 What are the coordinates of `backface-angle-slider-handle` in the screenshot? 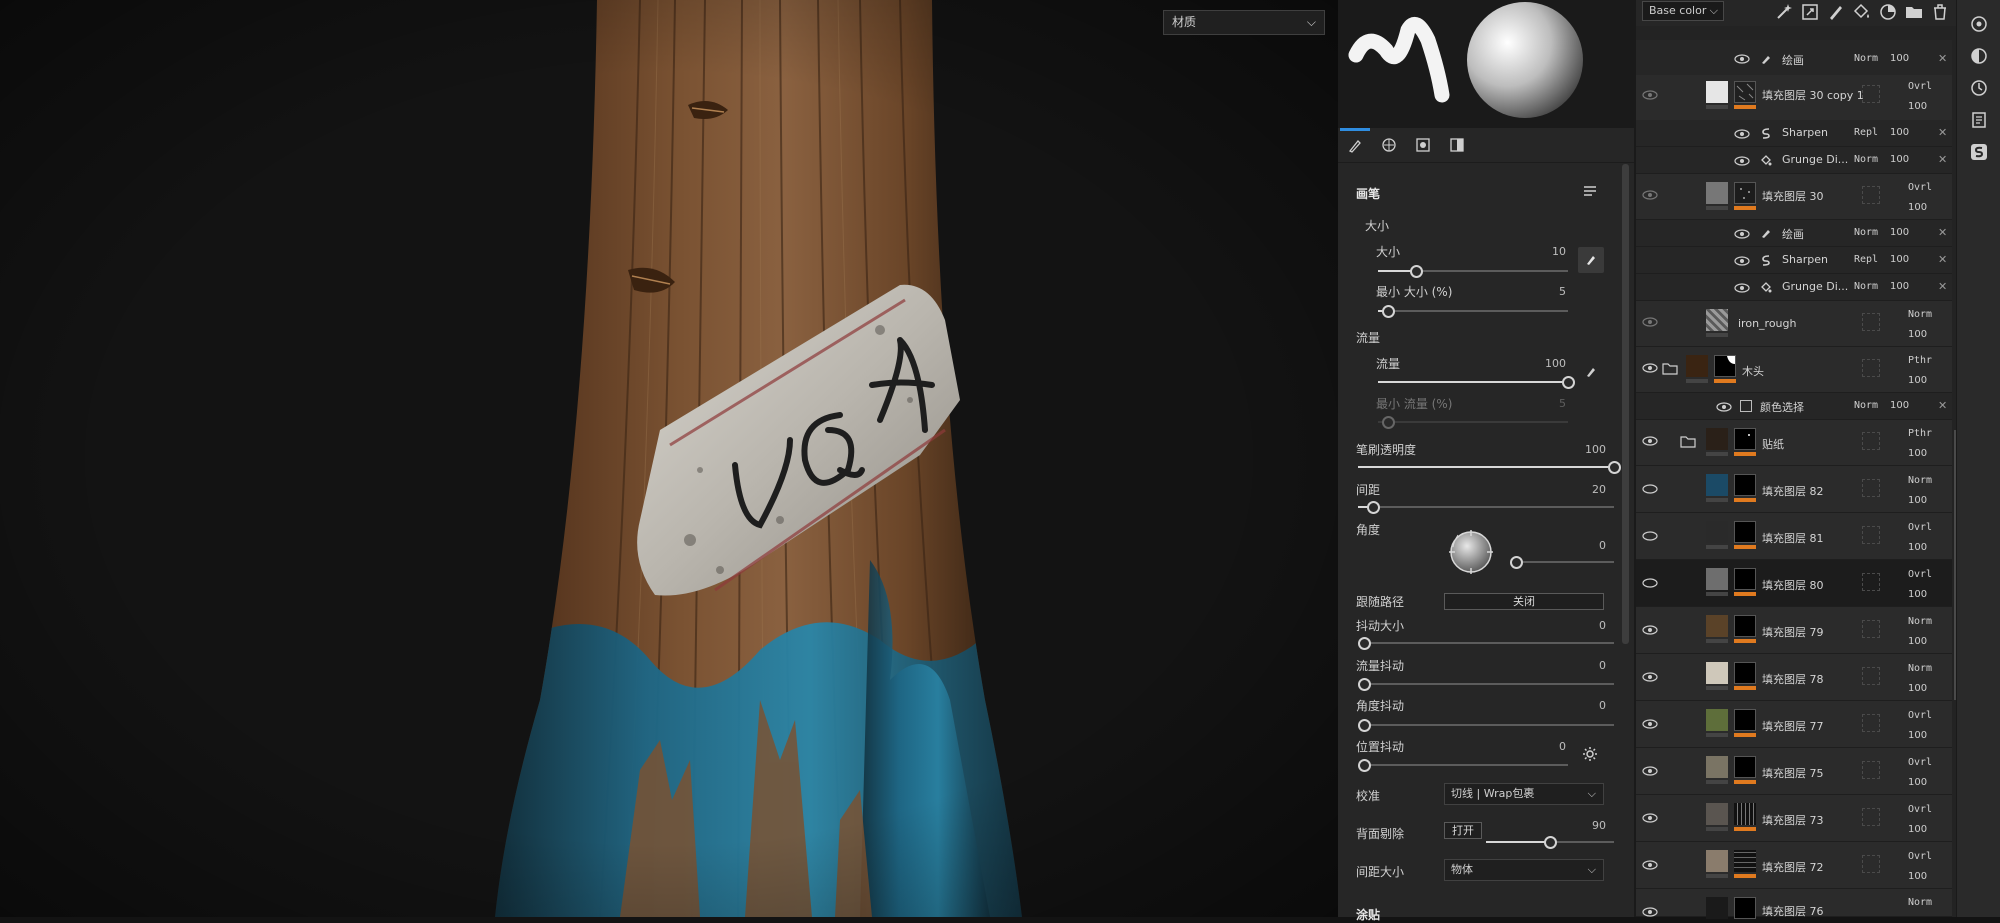 It's located at (1550, 842).